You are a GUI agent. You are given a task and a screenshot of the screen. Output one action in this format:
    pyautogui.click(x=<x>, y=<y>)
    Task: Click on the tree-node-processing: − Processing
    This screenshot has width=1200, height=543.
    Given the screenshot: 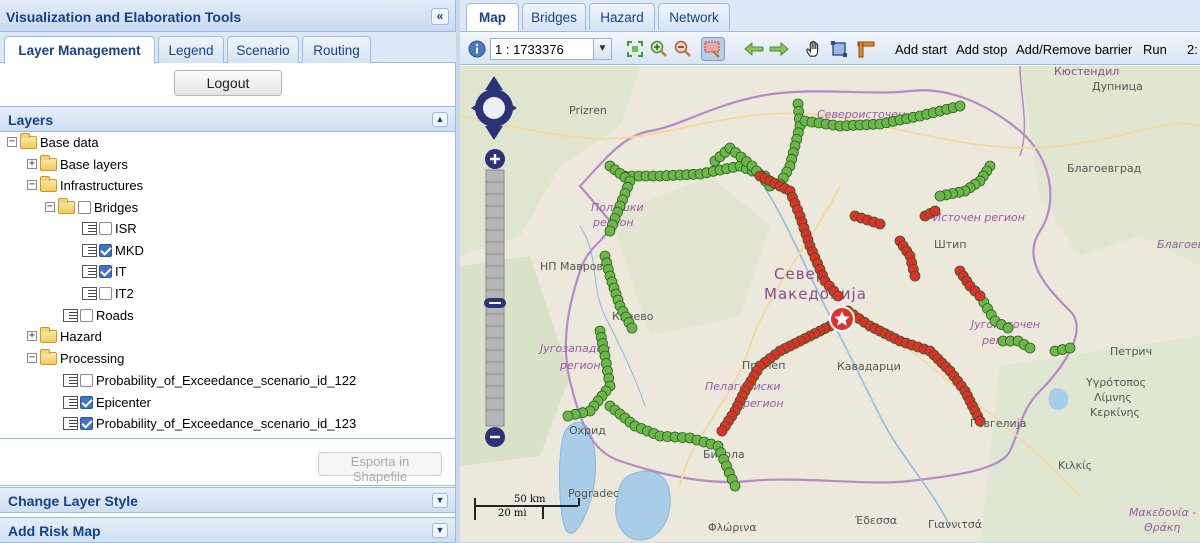 What is the action you would take?
    pyautogui.click(x=75, y=358)
    